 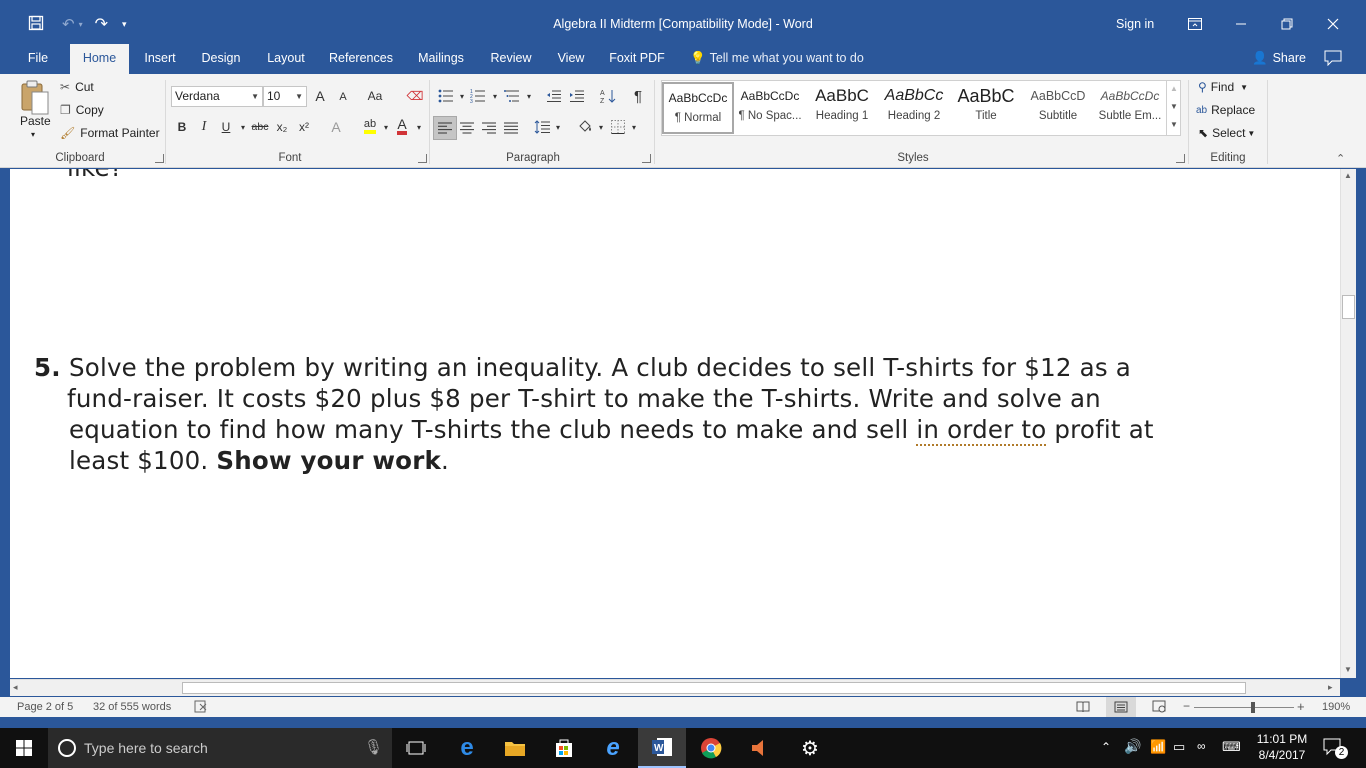 I want to click on web-layout-icon, so click(x=1159, y=708).